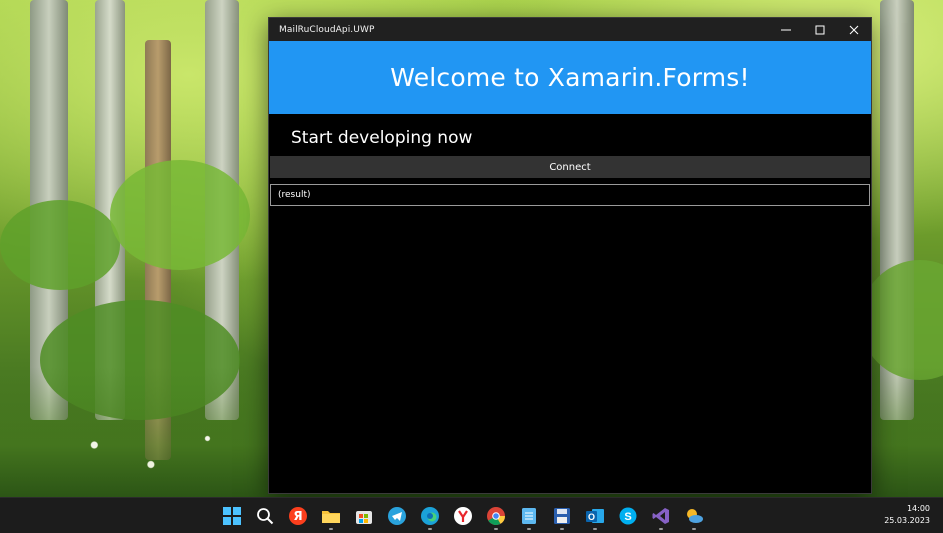 This screenshot has height=533, width=943. What do you see at coordinates (907, 520) in the screenshot?
I see `clock-date: 25.03.2023` at bounding box center [907, 520].